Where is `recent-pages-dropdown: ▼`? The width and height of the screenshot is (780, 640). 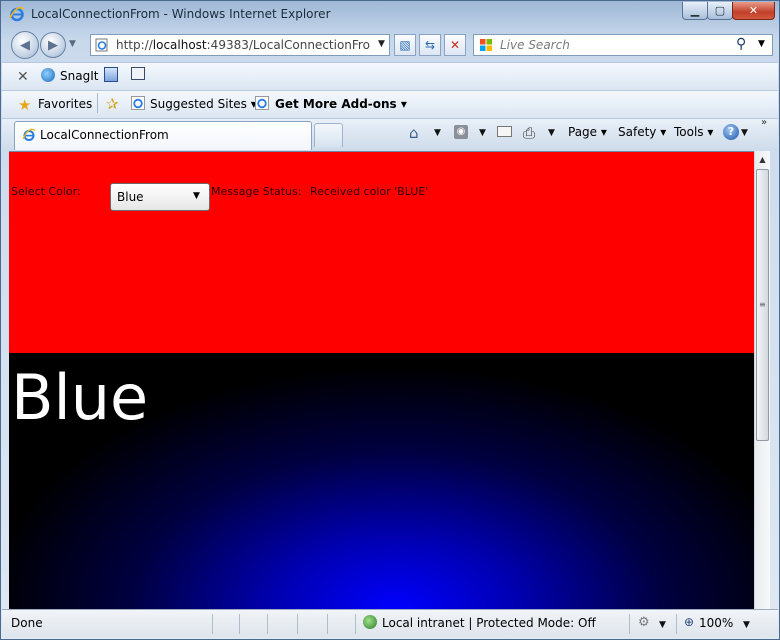 recent-pages-dropdown: ▼ is located at coordinates (72, 44).